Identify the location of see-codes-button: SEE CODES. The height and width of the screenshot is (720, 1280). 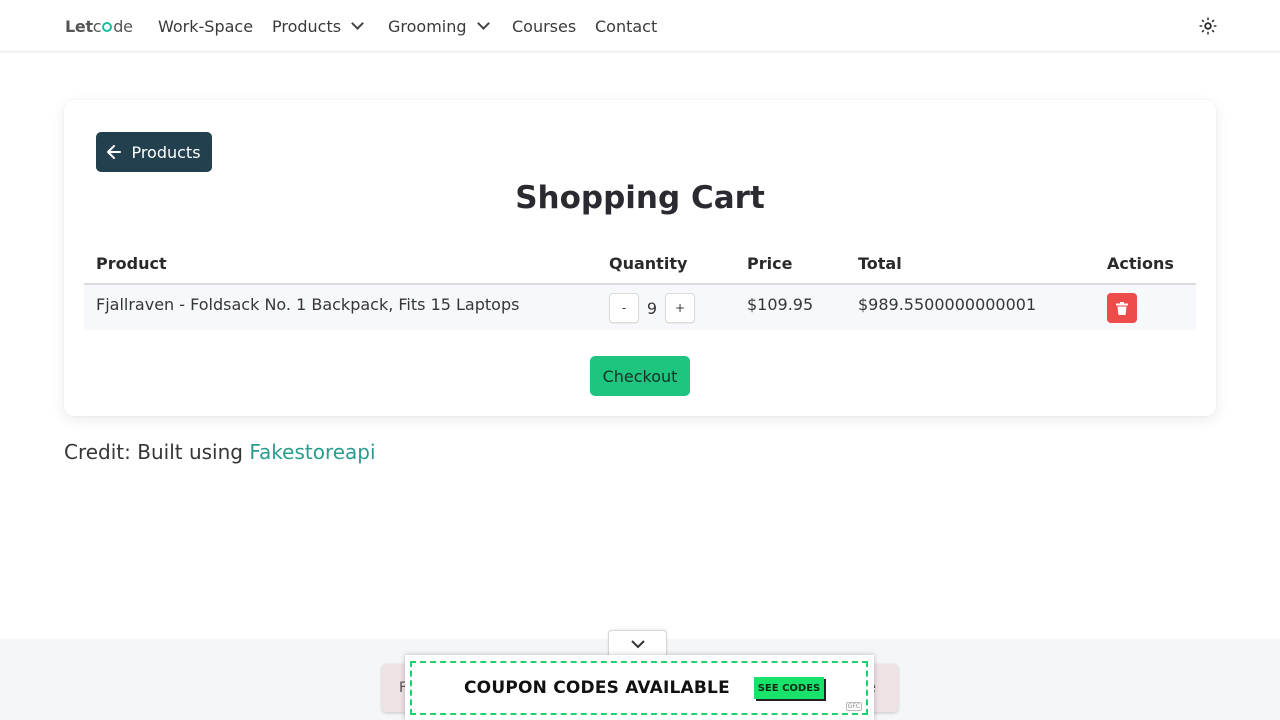
(789, 688).